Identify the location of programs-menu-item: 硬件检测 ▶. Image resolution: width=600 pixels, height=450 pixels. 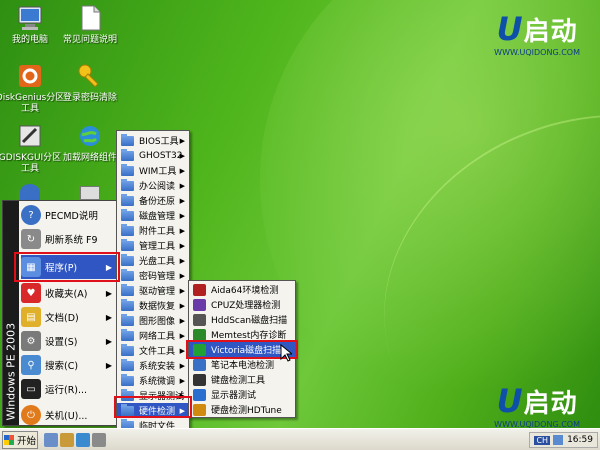
(153, 410).